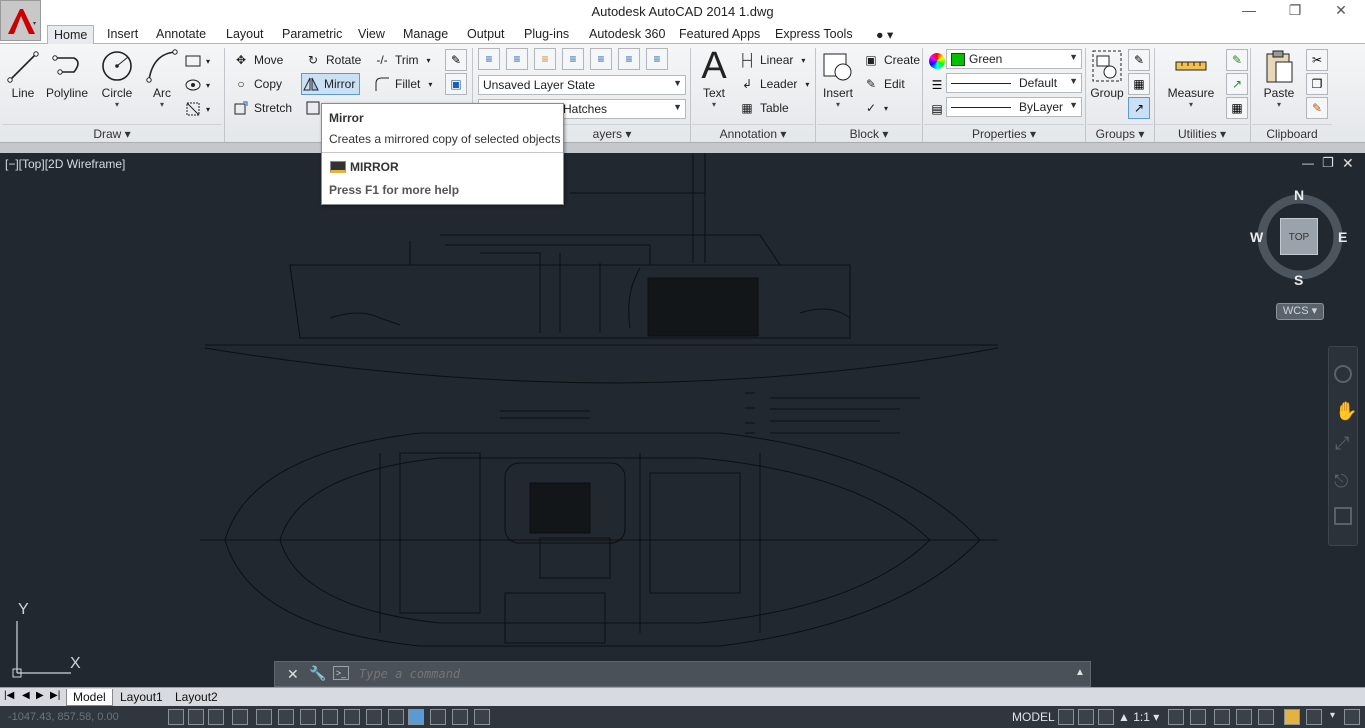 Image resolution: width=1365 pixels, height=728 pixels. Describe the element at coordinates (196, 717) in the screenshot. I see `snap-mode-icon` at that location.